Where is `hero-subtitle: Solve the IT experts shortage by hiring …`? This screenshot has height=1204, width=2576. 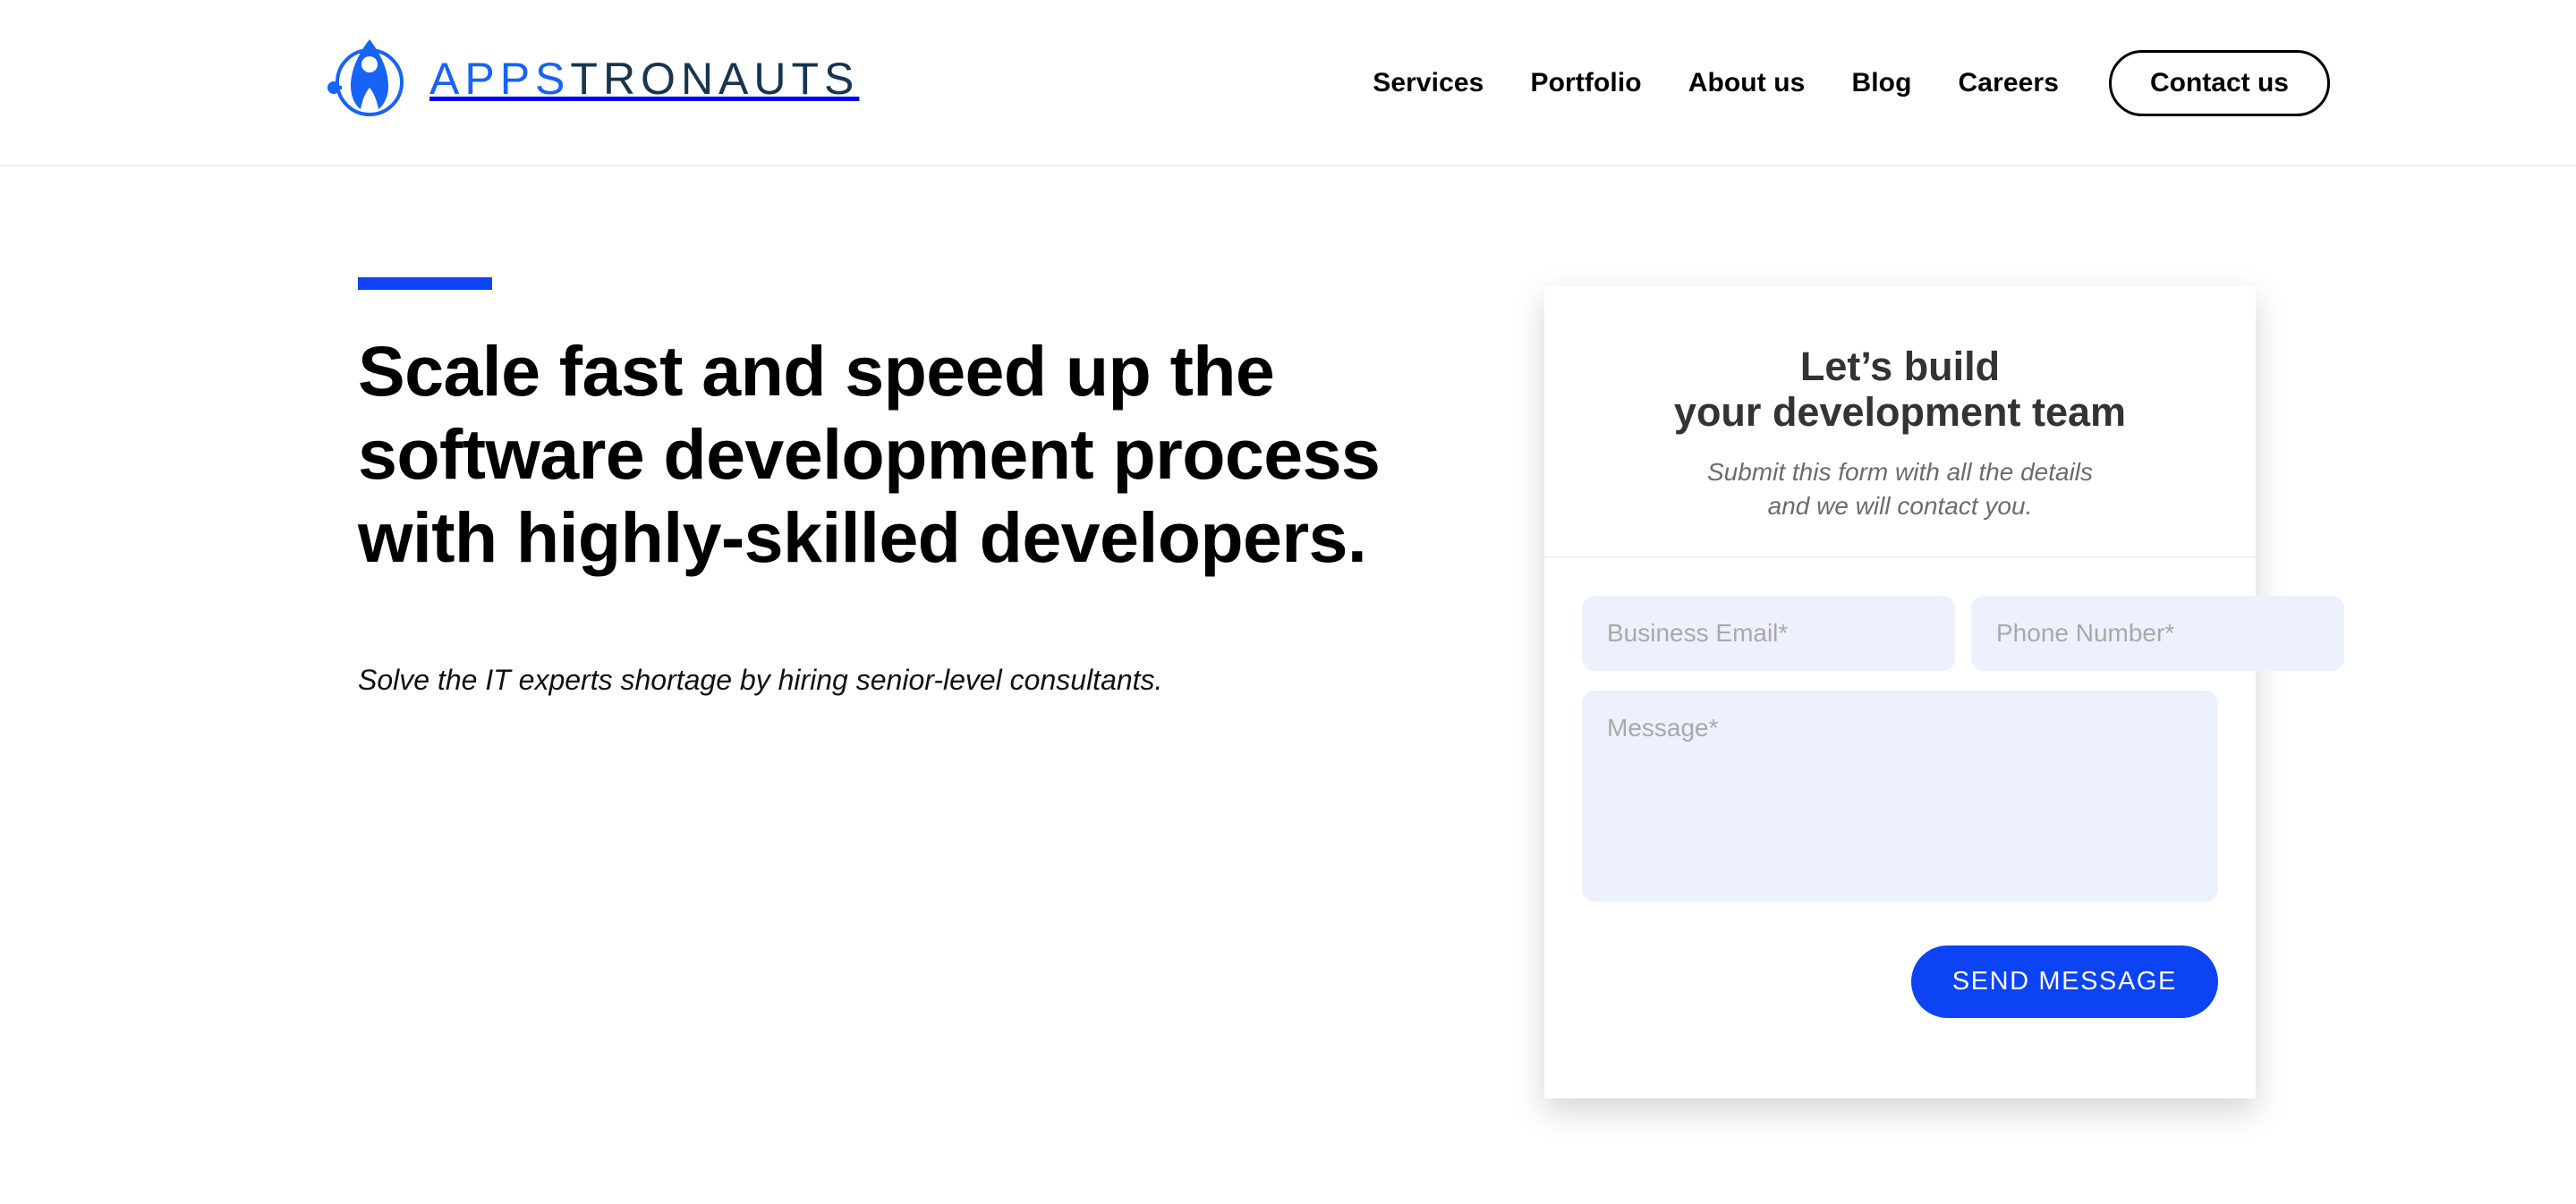
hero-subtitle: Solve the IT experts shortage by hiring … is located at coordinates (760, 679).